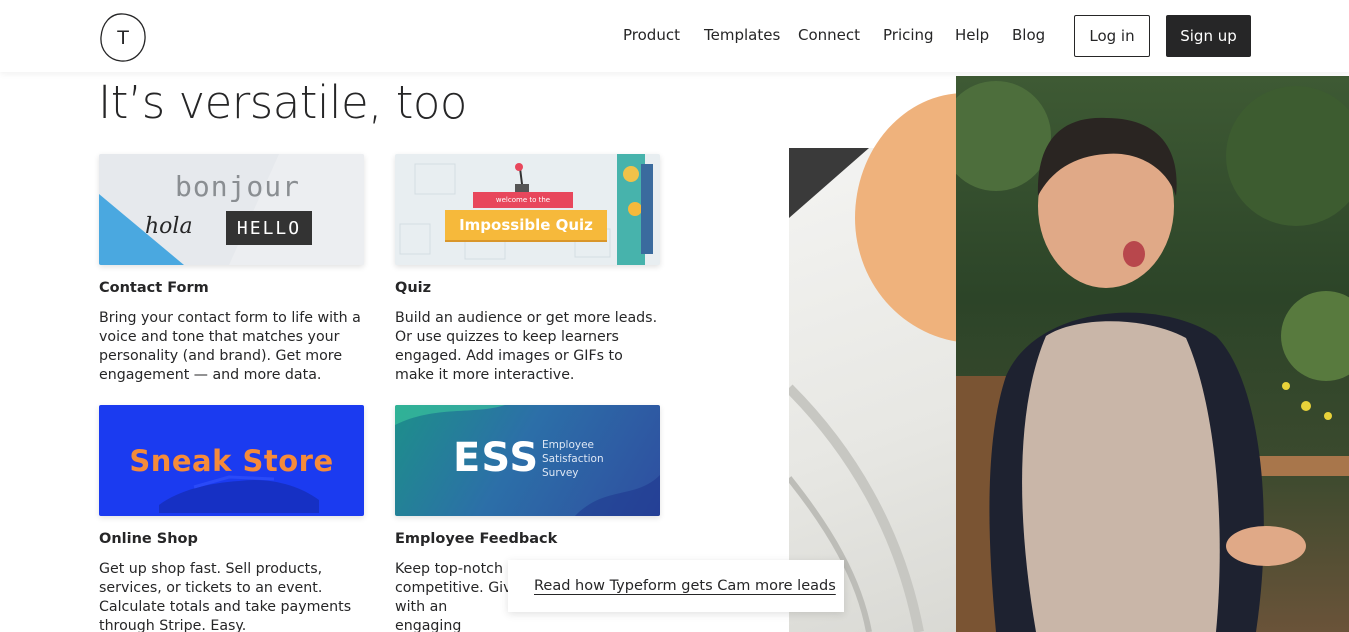  Describe the element at coordinates (526, 225) in the screenshot. I see `image-text-impossible-quiz: Impossible Quiz` at that location.